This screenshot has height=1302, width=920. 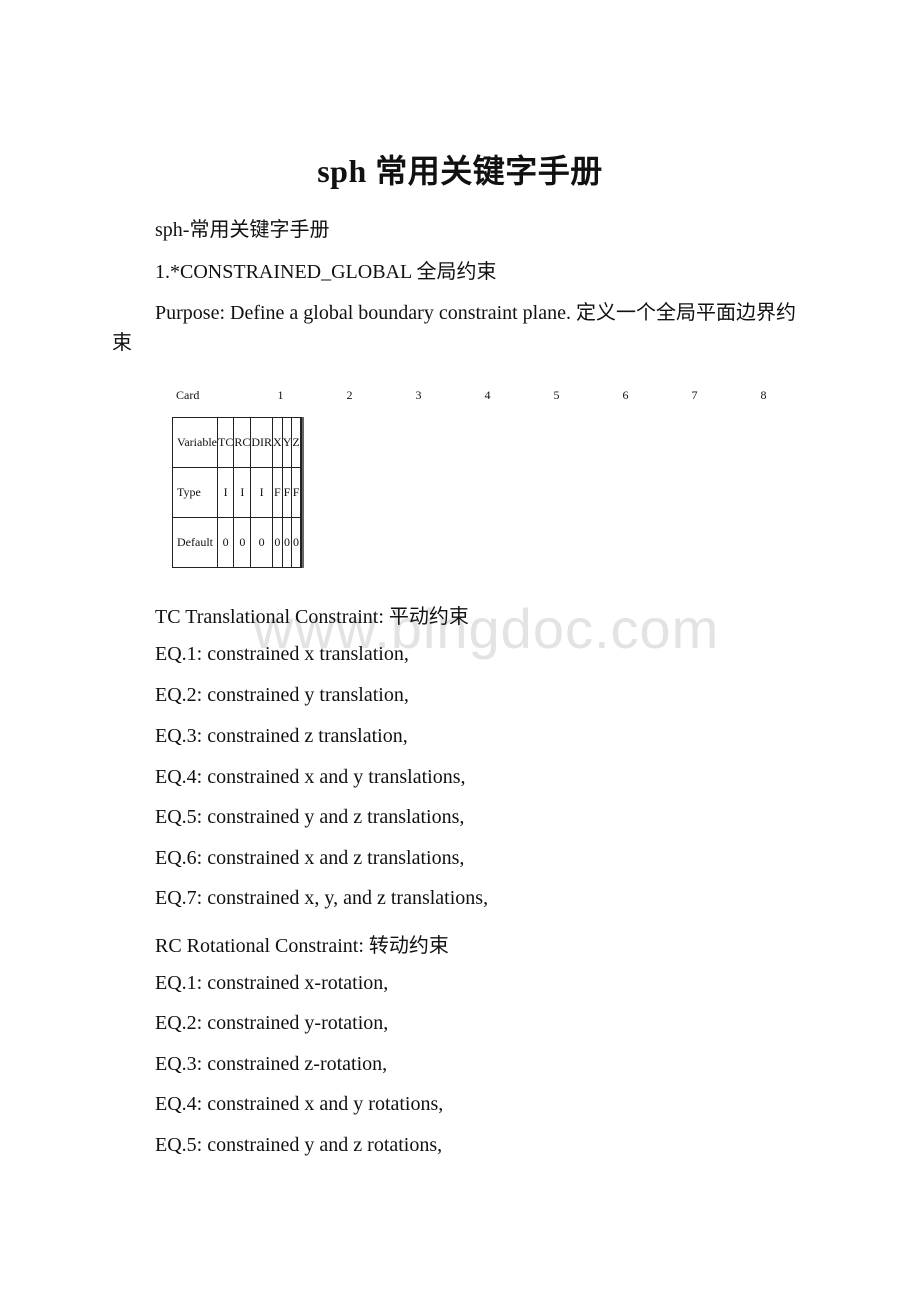 I want to click on card-column-number: 6, so click(x=625, y=395).